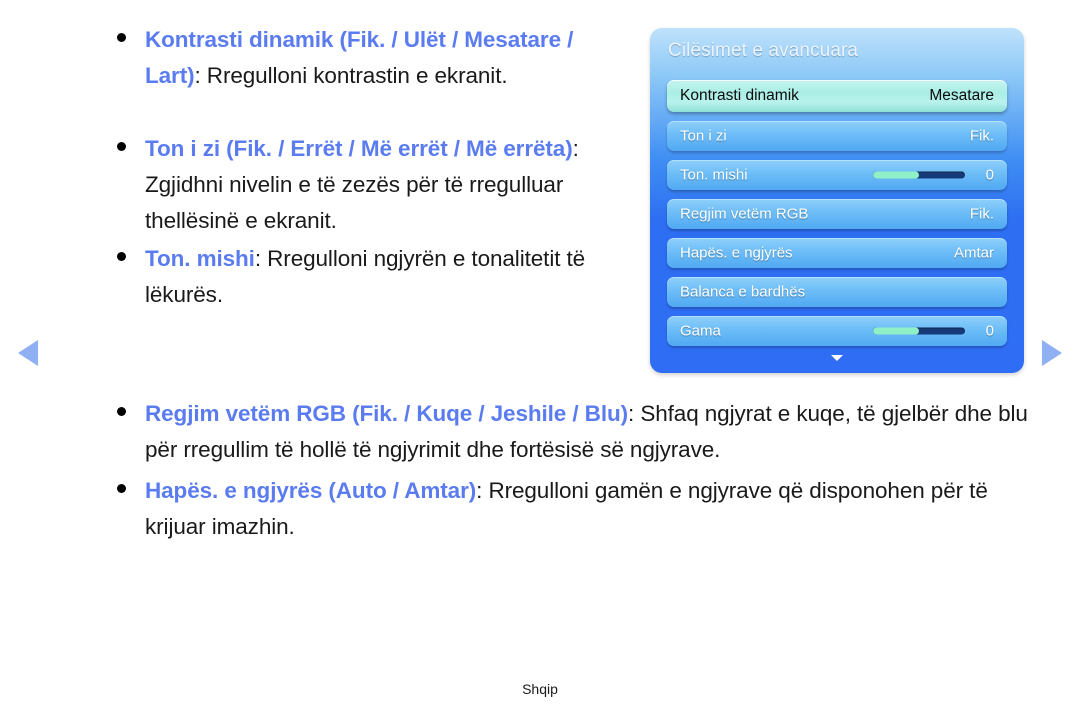 The image size is (1080, 705). What do you see at coordinates (744, 214) in the screenshot?
I see `osd-menu-item-label: Regjim vetëm RGB` at bounding box center [744, 214].